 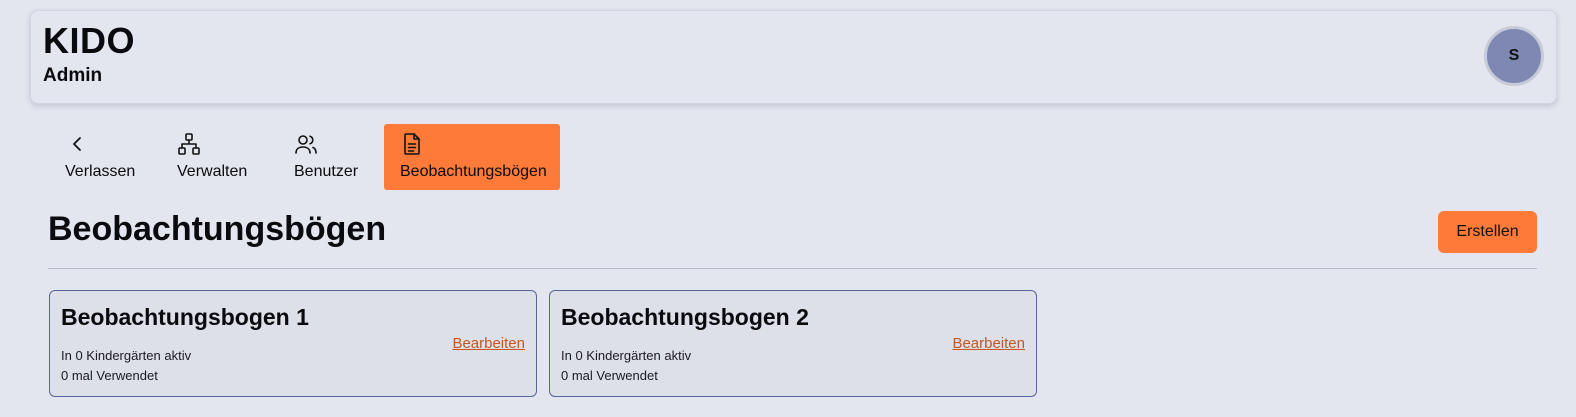 What do you see at coordinates (189, 144) in the screenshot?
I see `sitemap-icon` at bounding box center [189, 144].